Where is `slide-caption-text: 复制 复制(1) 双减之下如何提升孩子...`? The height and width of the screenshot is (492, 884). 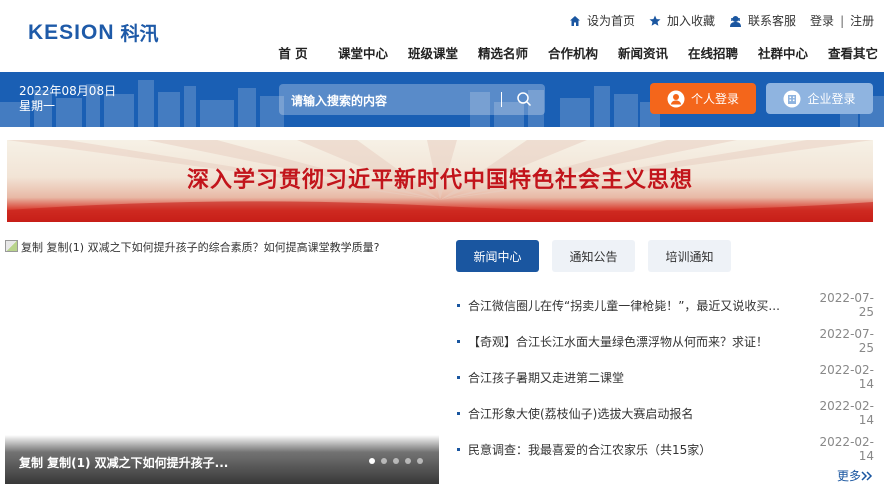
slide-caption-text: 复制 复制(1) 双减之下如何提升孩子... is located at coordinates (124, 463).